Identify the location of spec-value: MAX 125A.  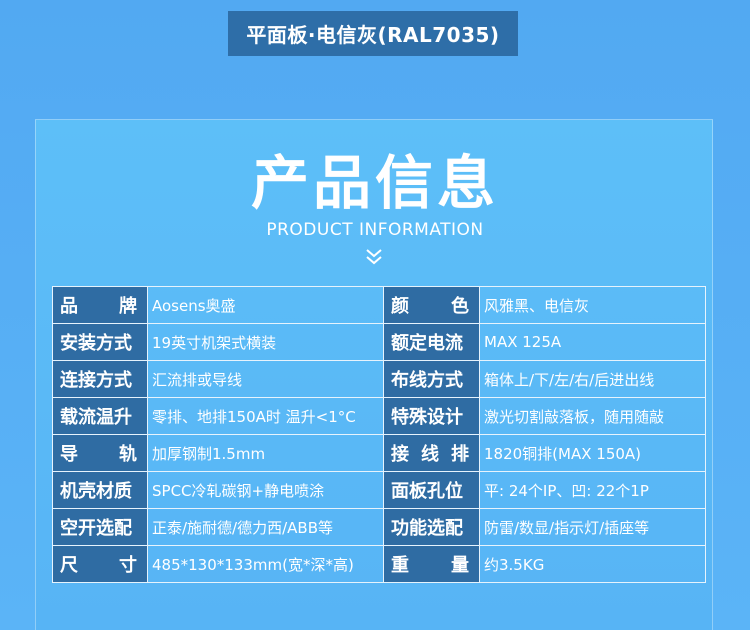
(592, 342).